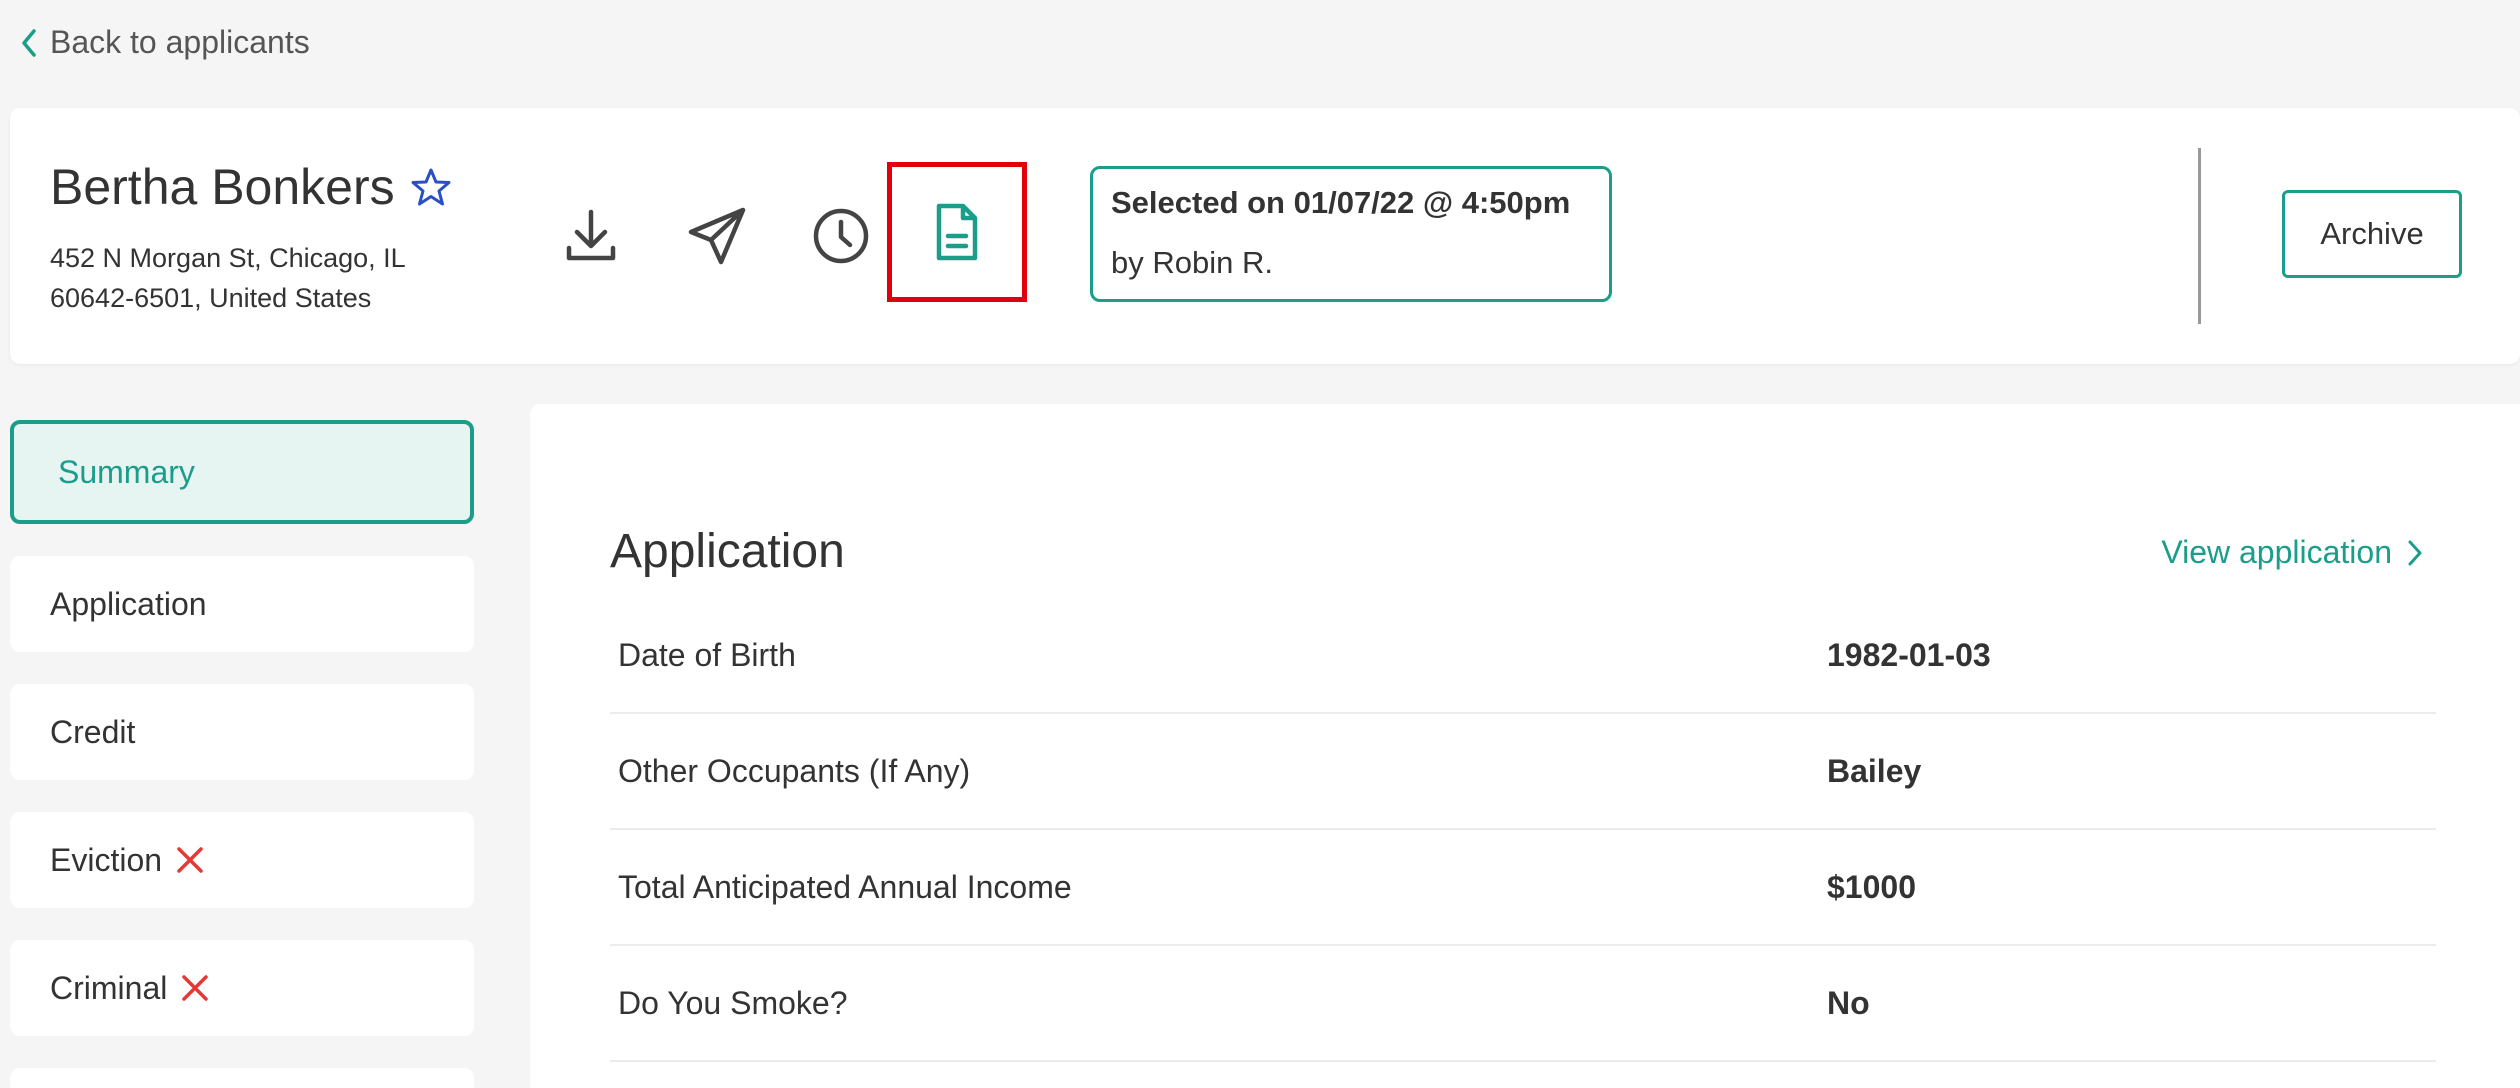 The image size is (2520, 1088). What do you see at coordinates (228, 258) in the screenshot?
I see `address-line-1: 452 N Morgan St, Chicago, IL` at bounding box center [228, 258].